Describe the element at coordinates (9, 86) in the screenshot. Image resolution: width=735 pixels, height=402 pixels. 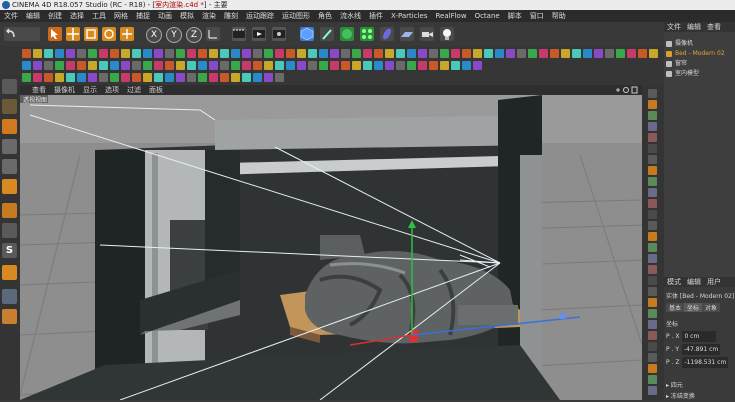
I see `make-editable-icon` at that location.